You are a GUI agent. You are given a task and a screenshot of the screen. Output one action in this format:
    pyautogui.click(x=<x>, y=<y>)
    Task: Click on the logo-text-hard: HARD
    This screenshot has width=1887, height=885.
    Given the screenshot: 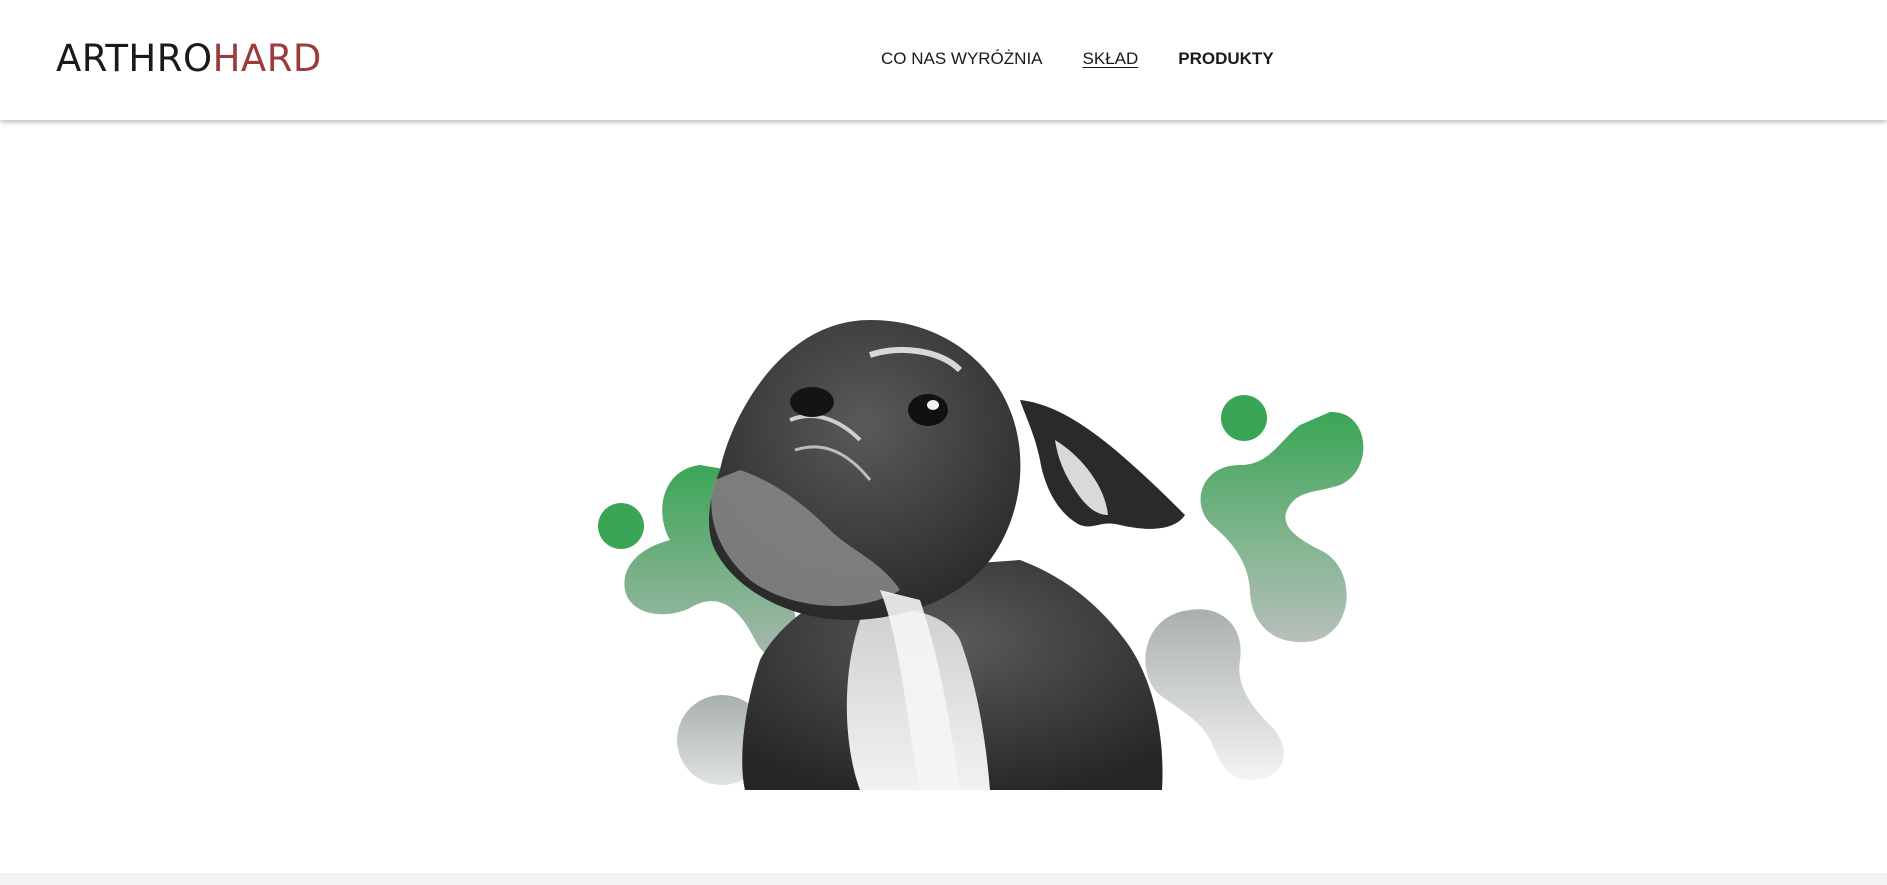 What is the action you would take?
    pyautogui.click(x=267, y=58)
    